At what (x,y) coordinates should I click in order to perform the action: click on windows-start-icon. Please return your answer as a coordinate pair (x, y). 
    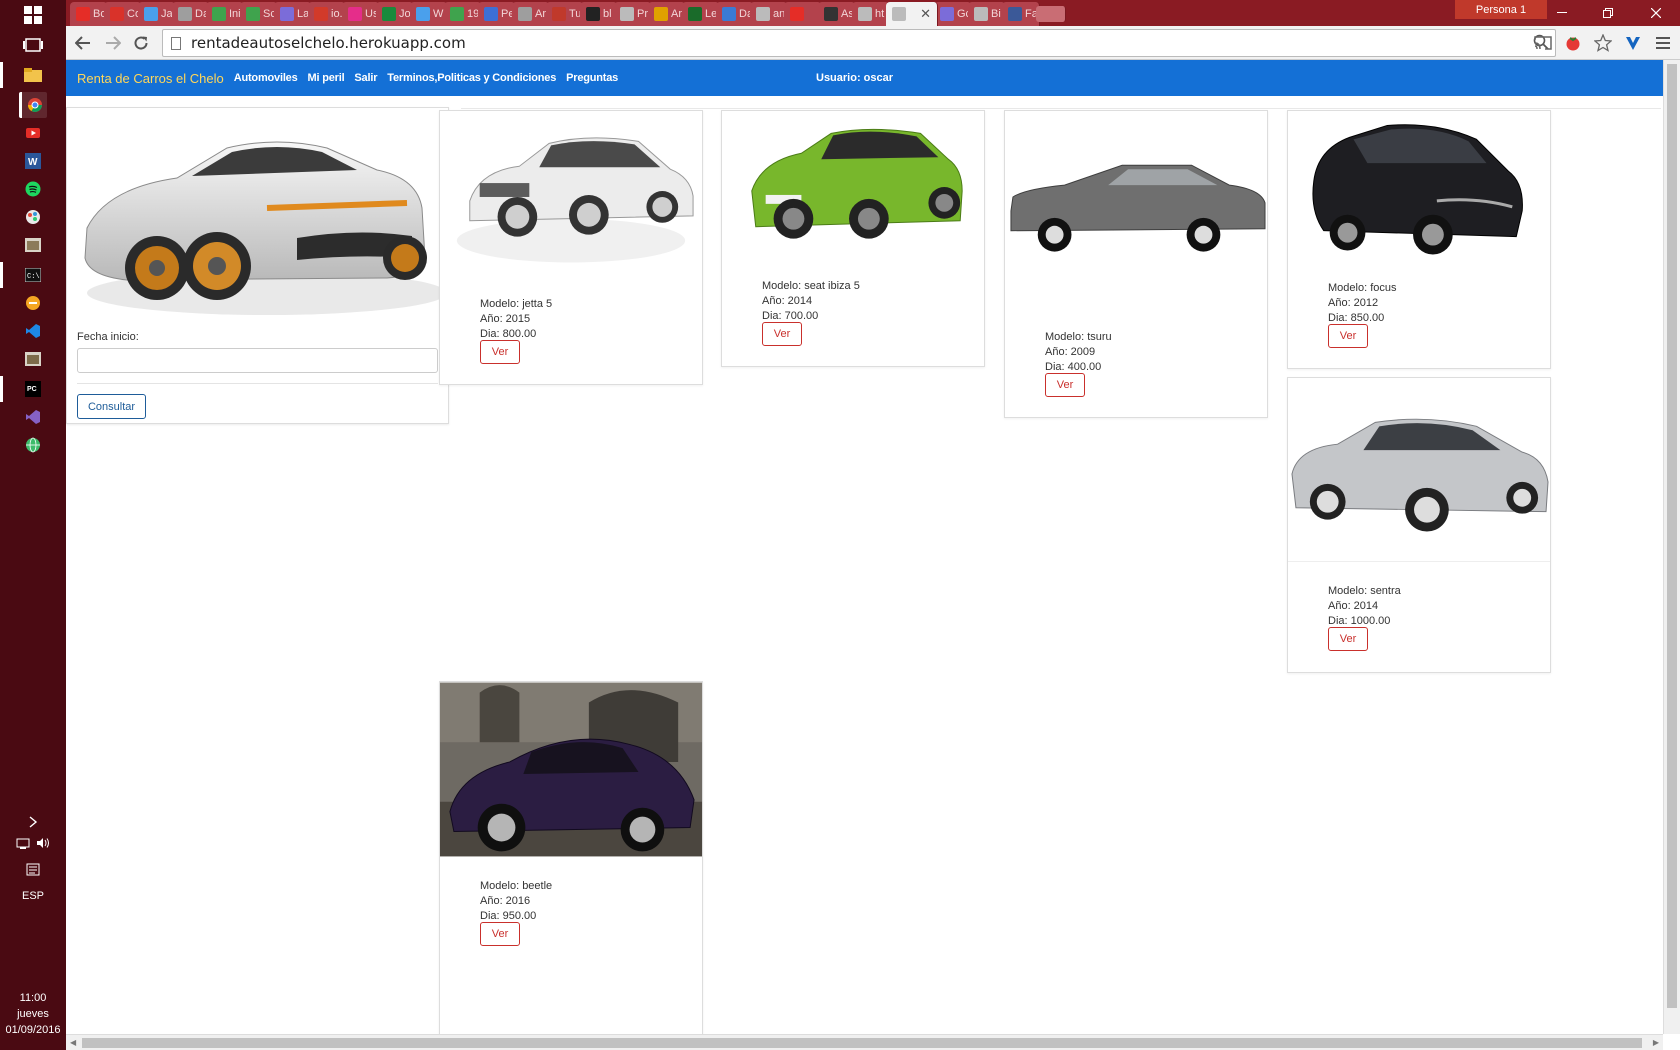
    Looking at the image, I should click on (33, 15).